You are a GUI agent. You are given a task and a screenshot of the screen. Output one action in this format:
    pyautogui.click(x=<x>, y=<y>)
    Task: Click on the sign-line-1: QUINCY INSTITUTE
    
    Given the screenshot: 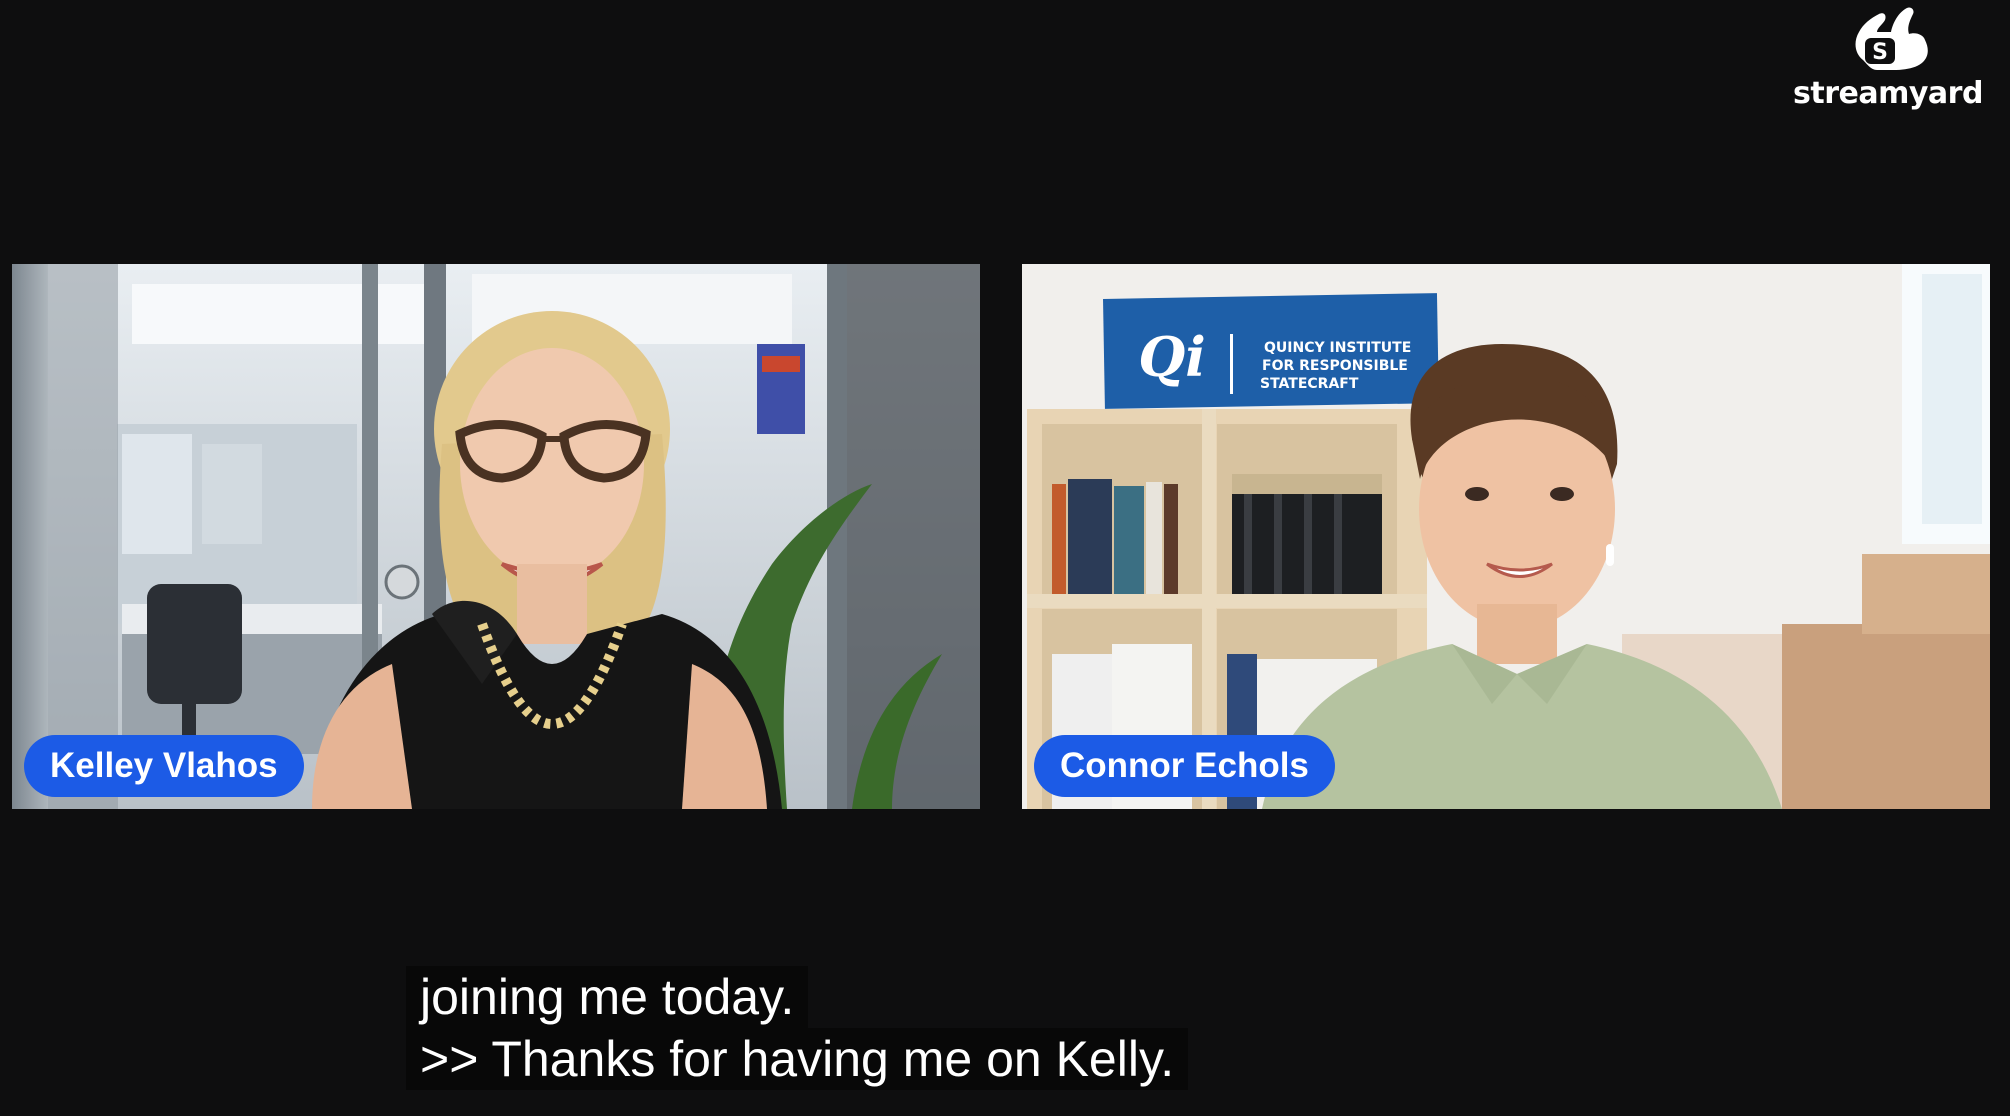 What is the action you would take?
    pyautogui.click(x=1337, y=348)
    